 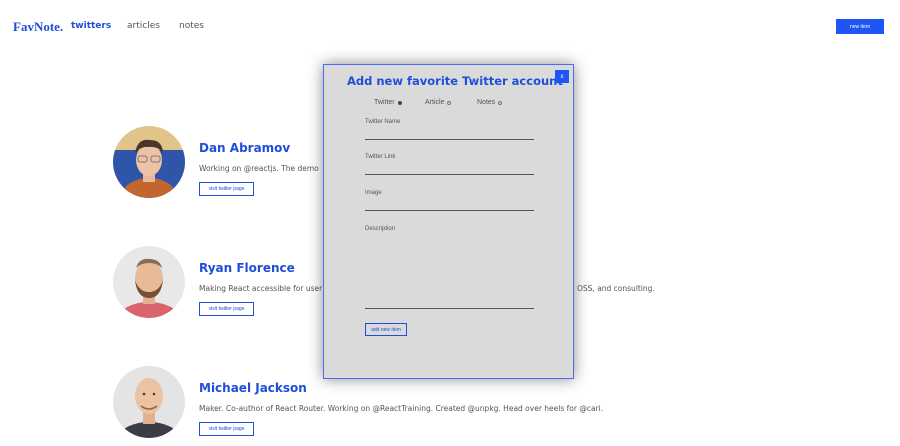 What do you see at coordinates (435, 102) in the screenshot?
I see `radio-label: Article` at bounding box center [435, 102].